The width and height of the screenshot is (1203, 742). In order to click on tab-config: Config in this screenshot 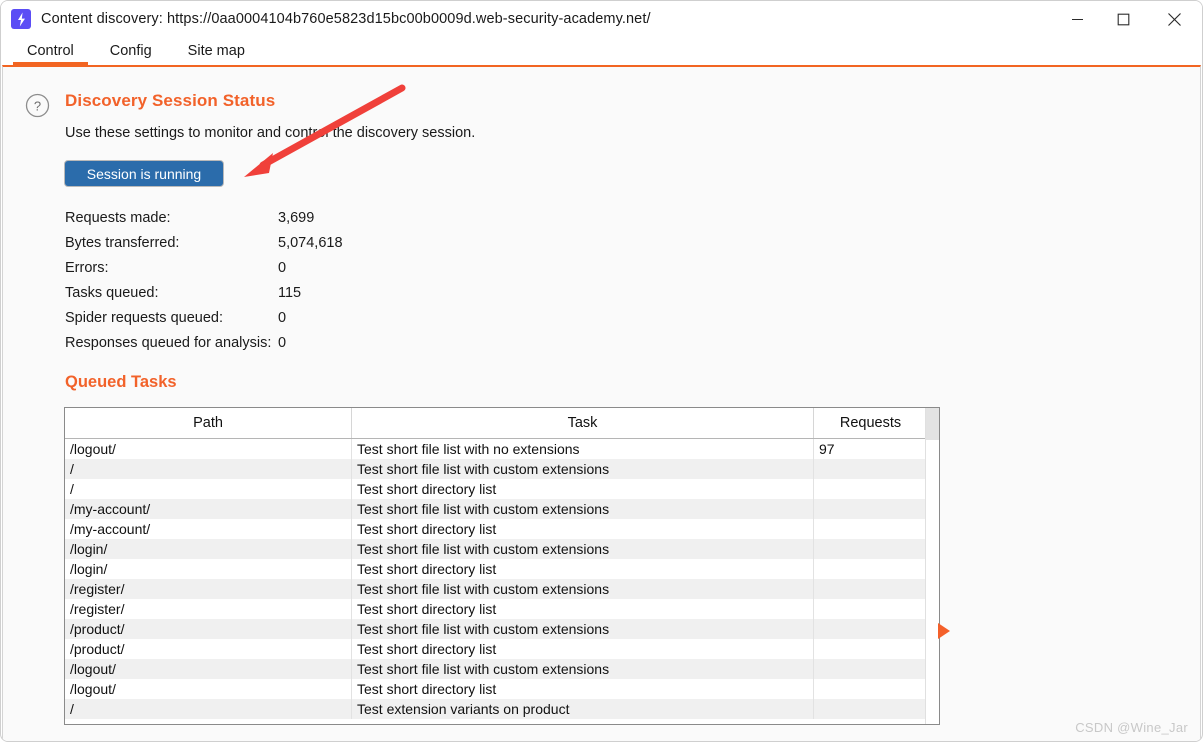, I will do `click(131, 54)`.